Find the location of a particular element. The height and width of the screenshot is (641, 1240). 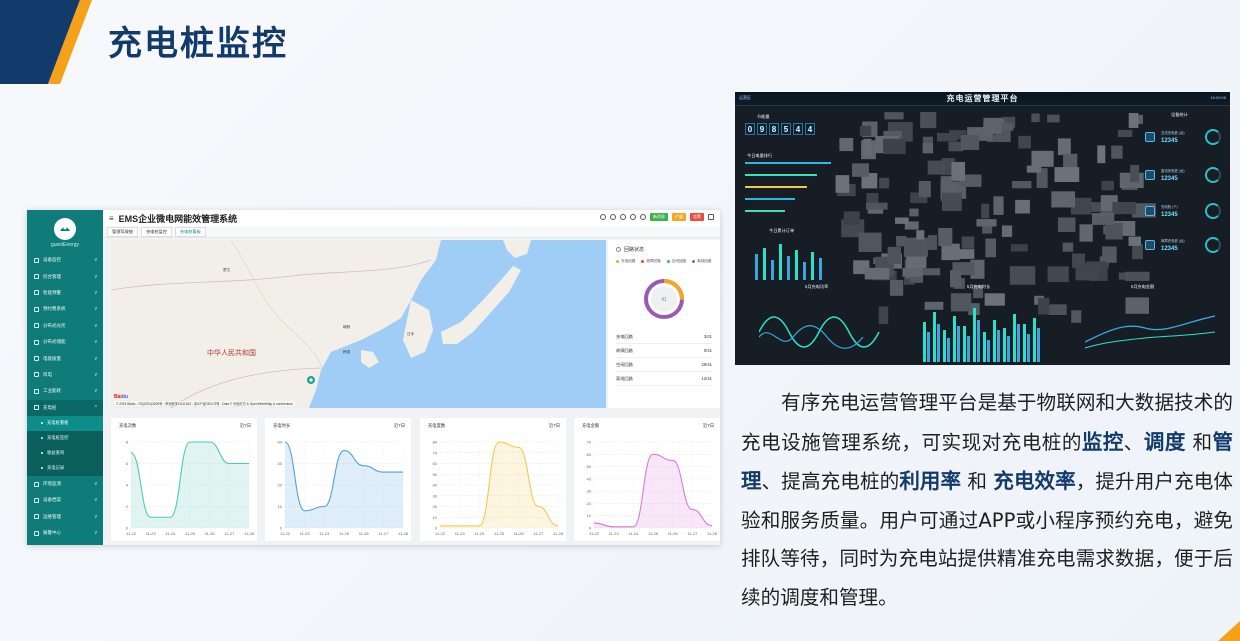

output-button: 产量 is located at coordinates (679, 217).